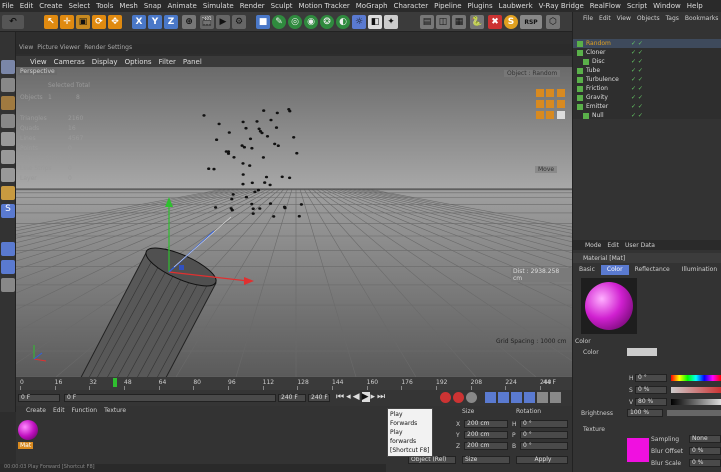 The height and width of the screenshot is (472, 721). Describe the element at coordinates (138, 62) in the screenshot. I see `viewport-menu-options: Options` at that location.